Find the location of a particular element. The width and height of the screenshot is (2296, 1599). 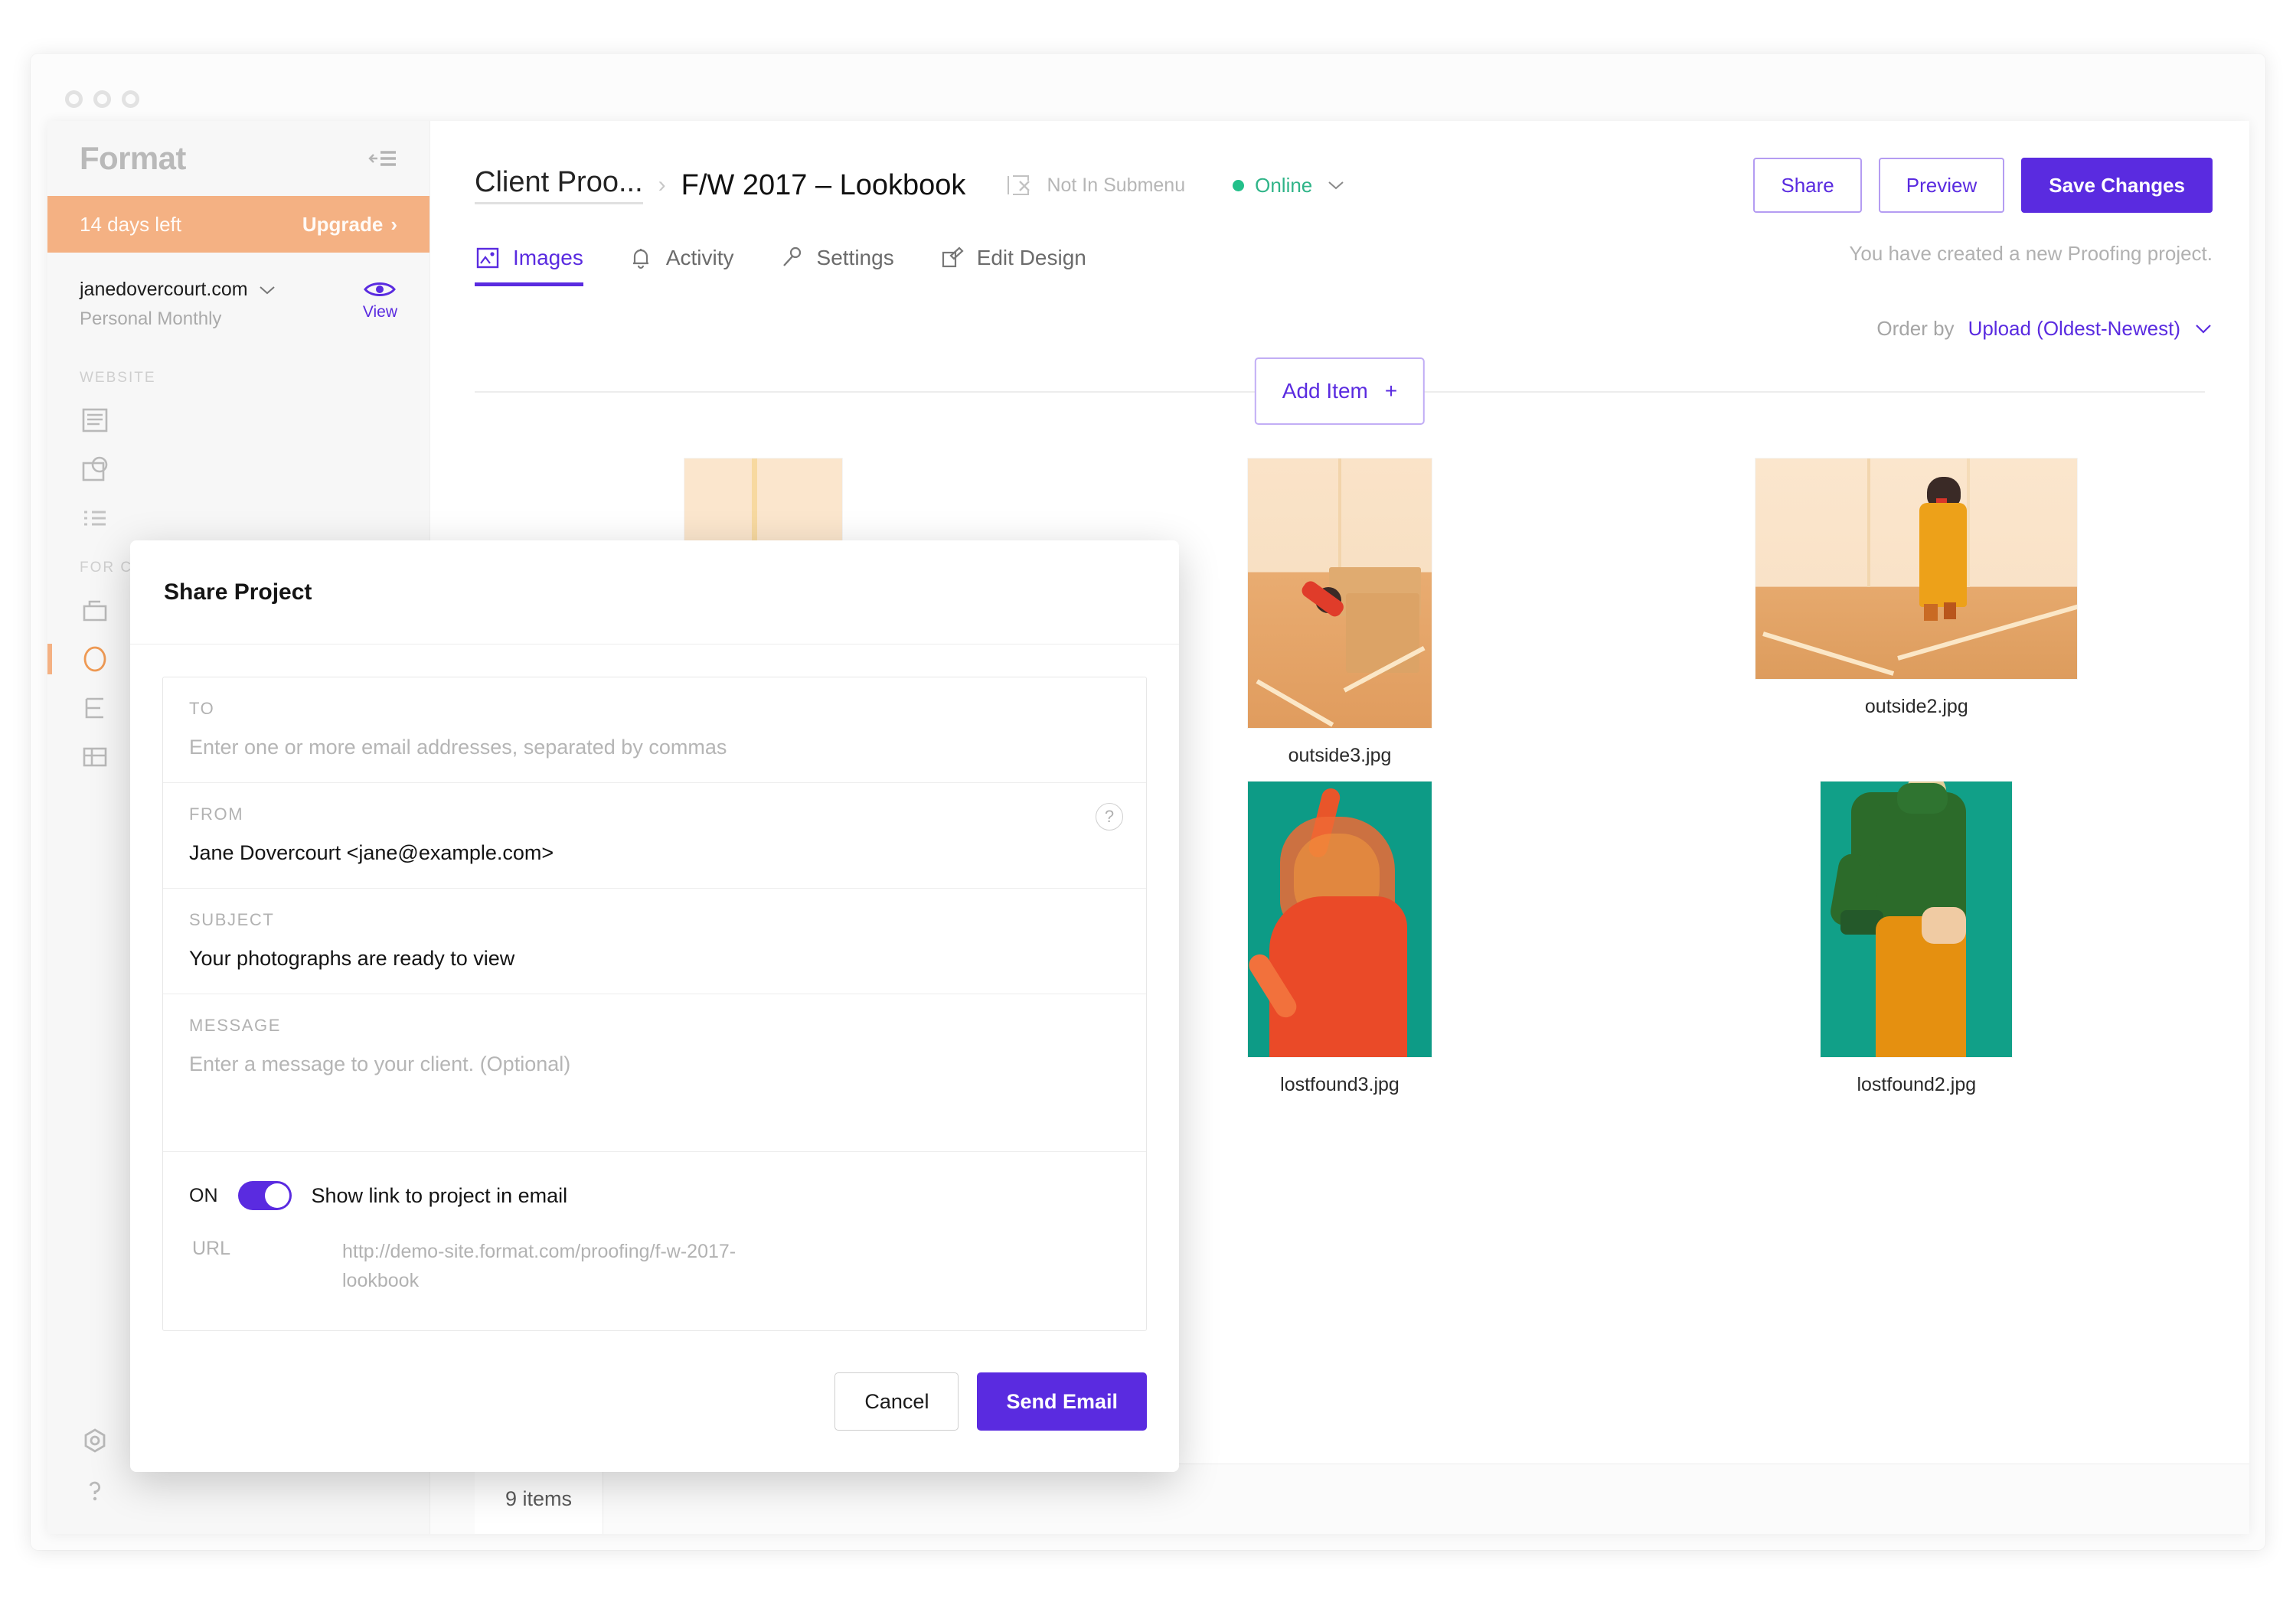

tab-edit-design: Edit Design is located at coordinates (1012, 261).